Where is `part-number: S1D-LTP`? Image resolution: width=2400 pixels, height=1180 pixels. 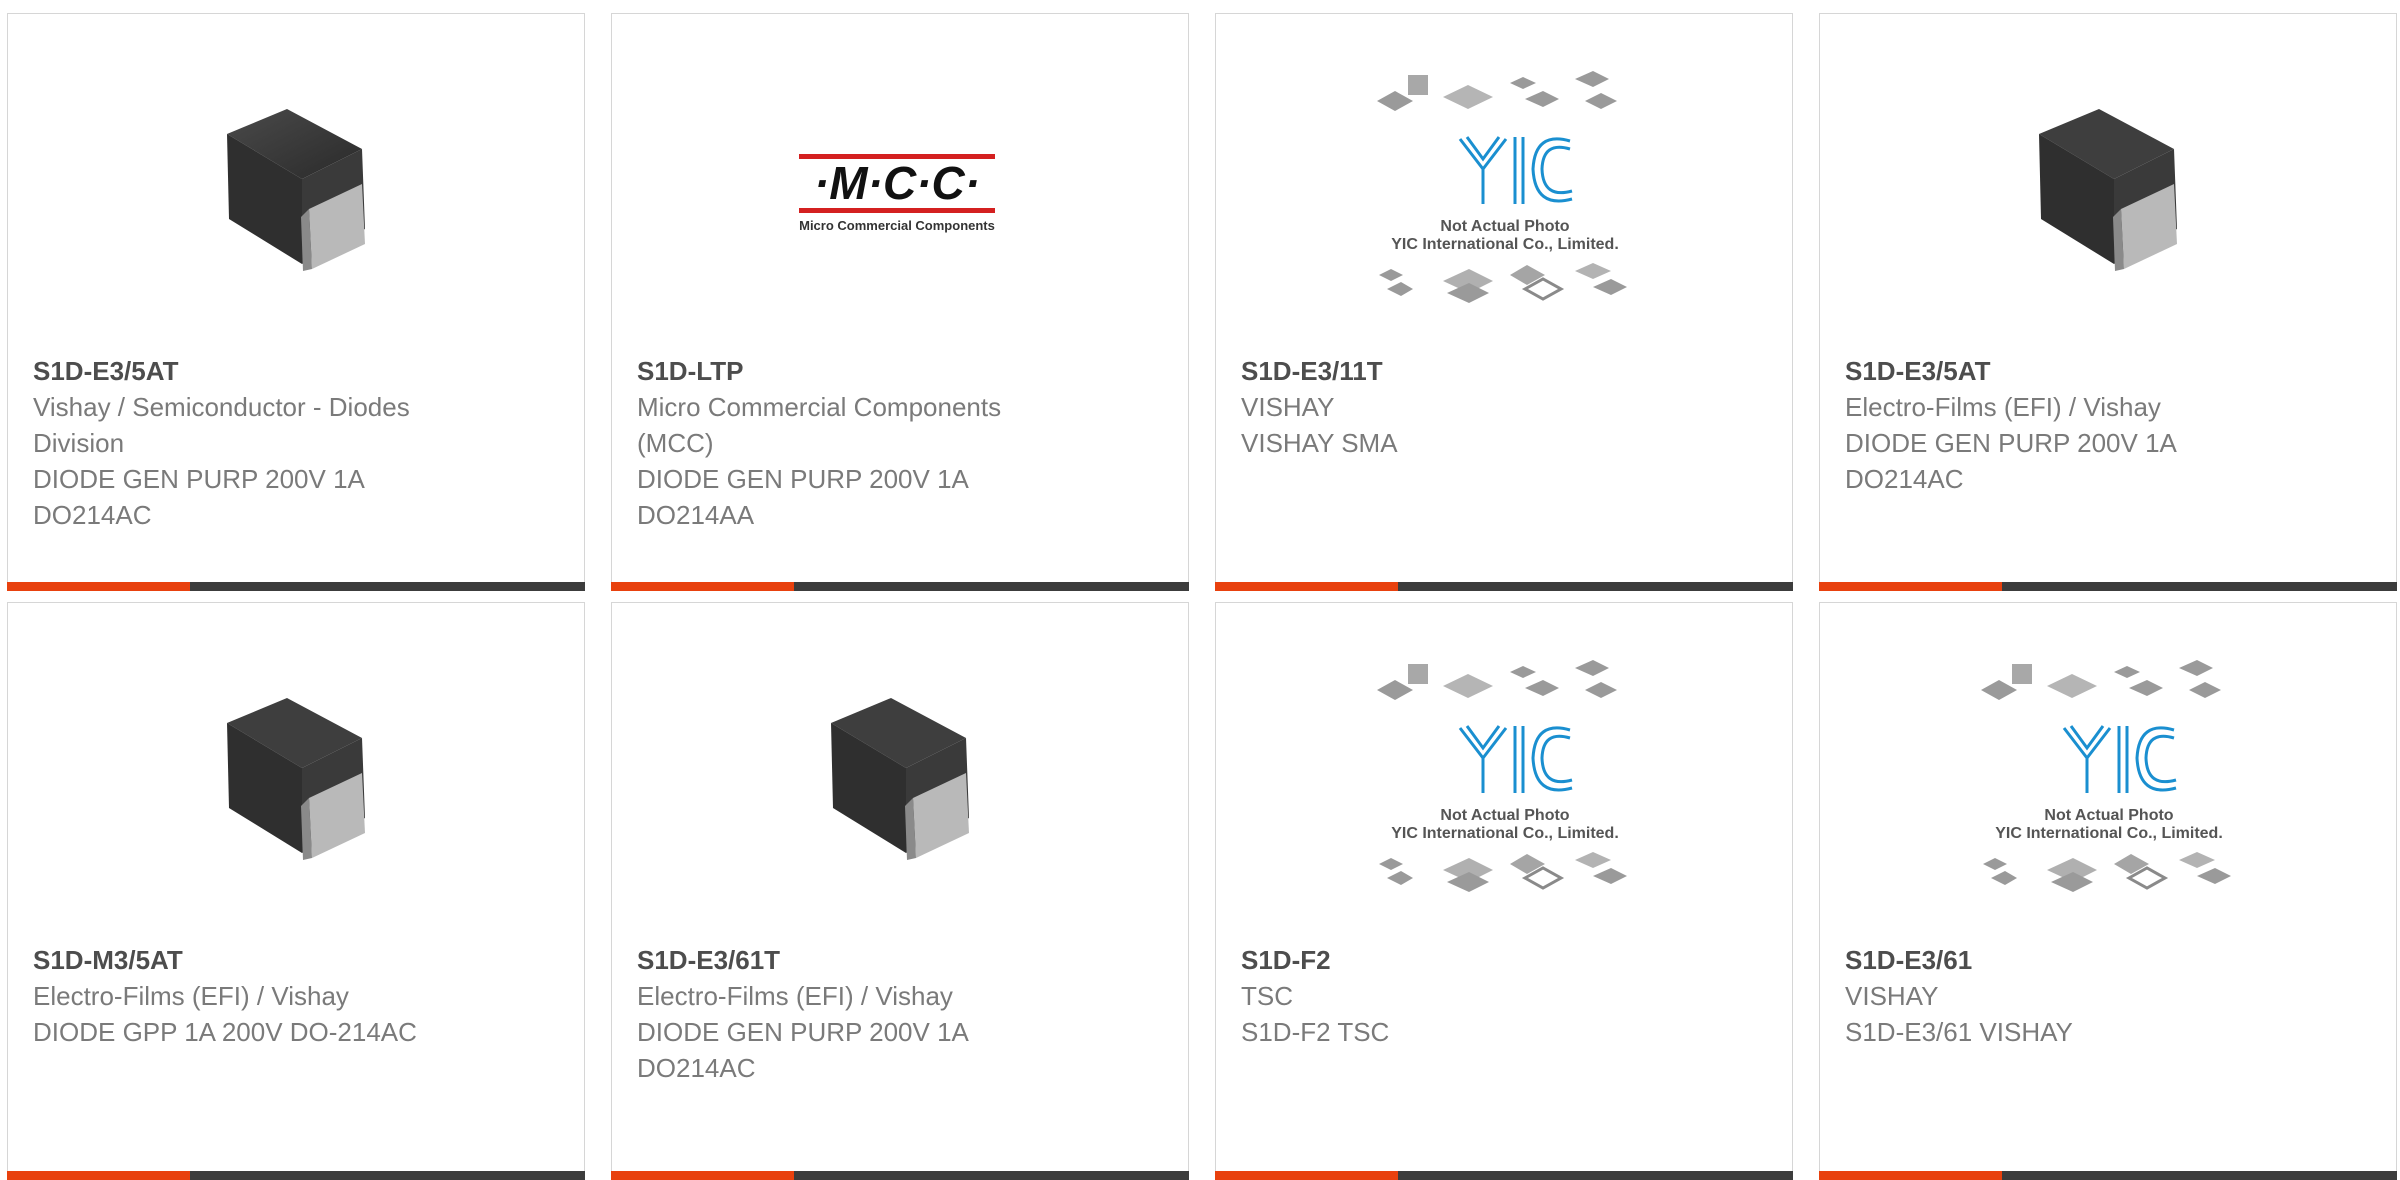 part-number: S1D-LTP is located at coordinates (872, 371).